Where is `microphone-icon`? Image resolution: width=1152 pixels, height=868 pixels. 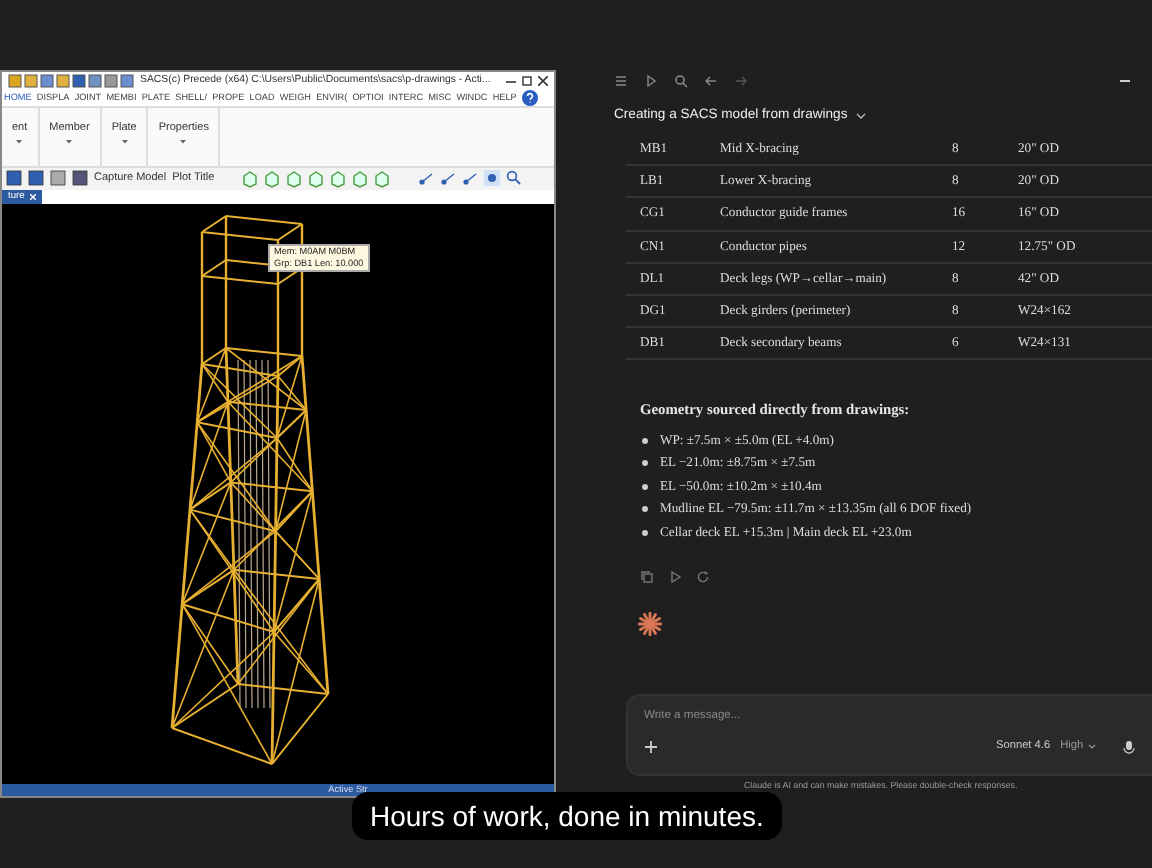 microphone-icon is located at coordinates (1128, 746).